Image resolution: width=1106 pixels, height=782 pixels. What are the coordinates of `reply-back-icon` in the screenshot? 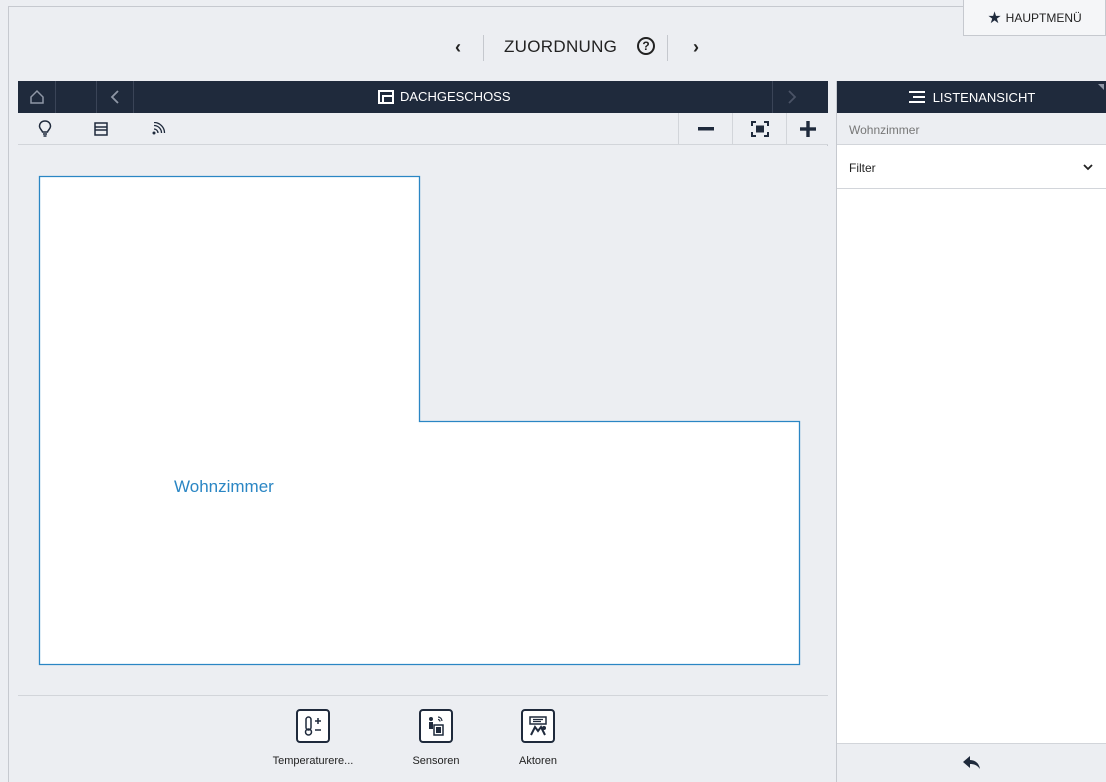 It's located at (972, 763).